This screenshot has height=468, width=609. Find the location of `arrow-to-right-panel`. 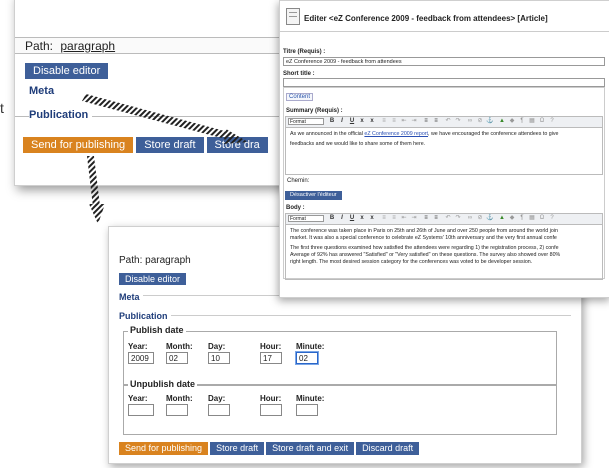

arrow-to-right-panel is located at coordinates (165, 119).